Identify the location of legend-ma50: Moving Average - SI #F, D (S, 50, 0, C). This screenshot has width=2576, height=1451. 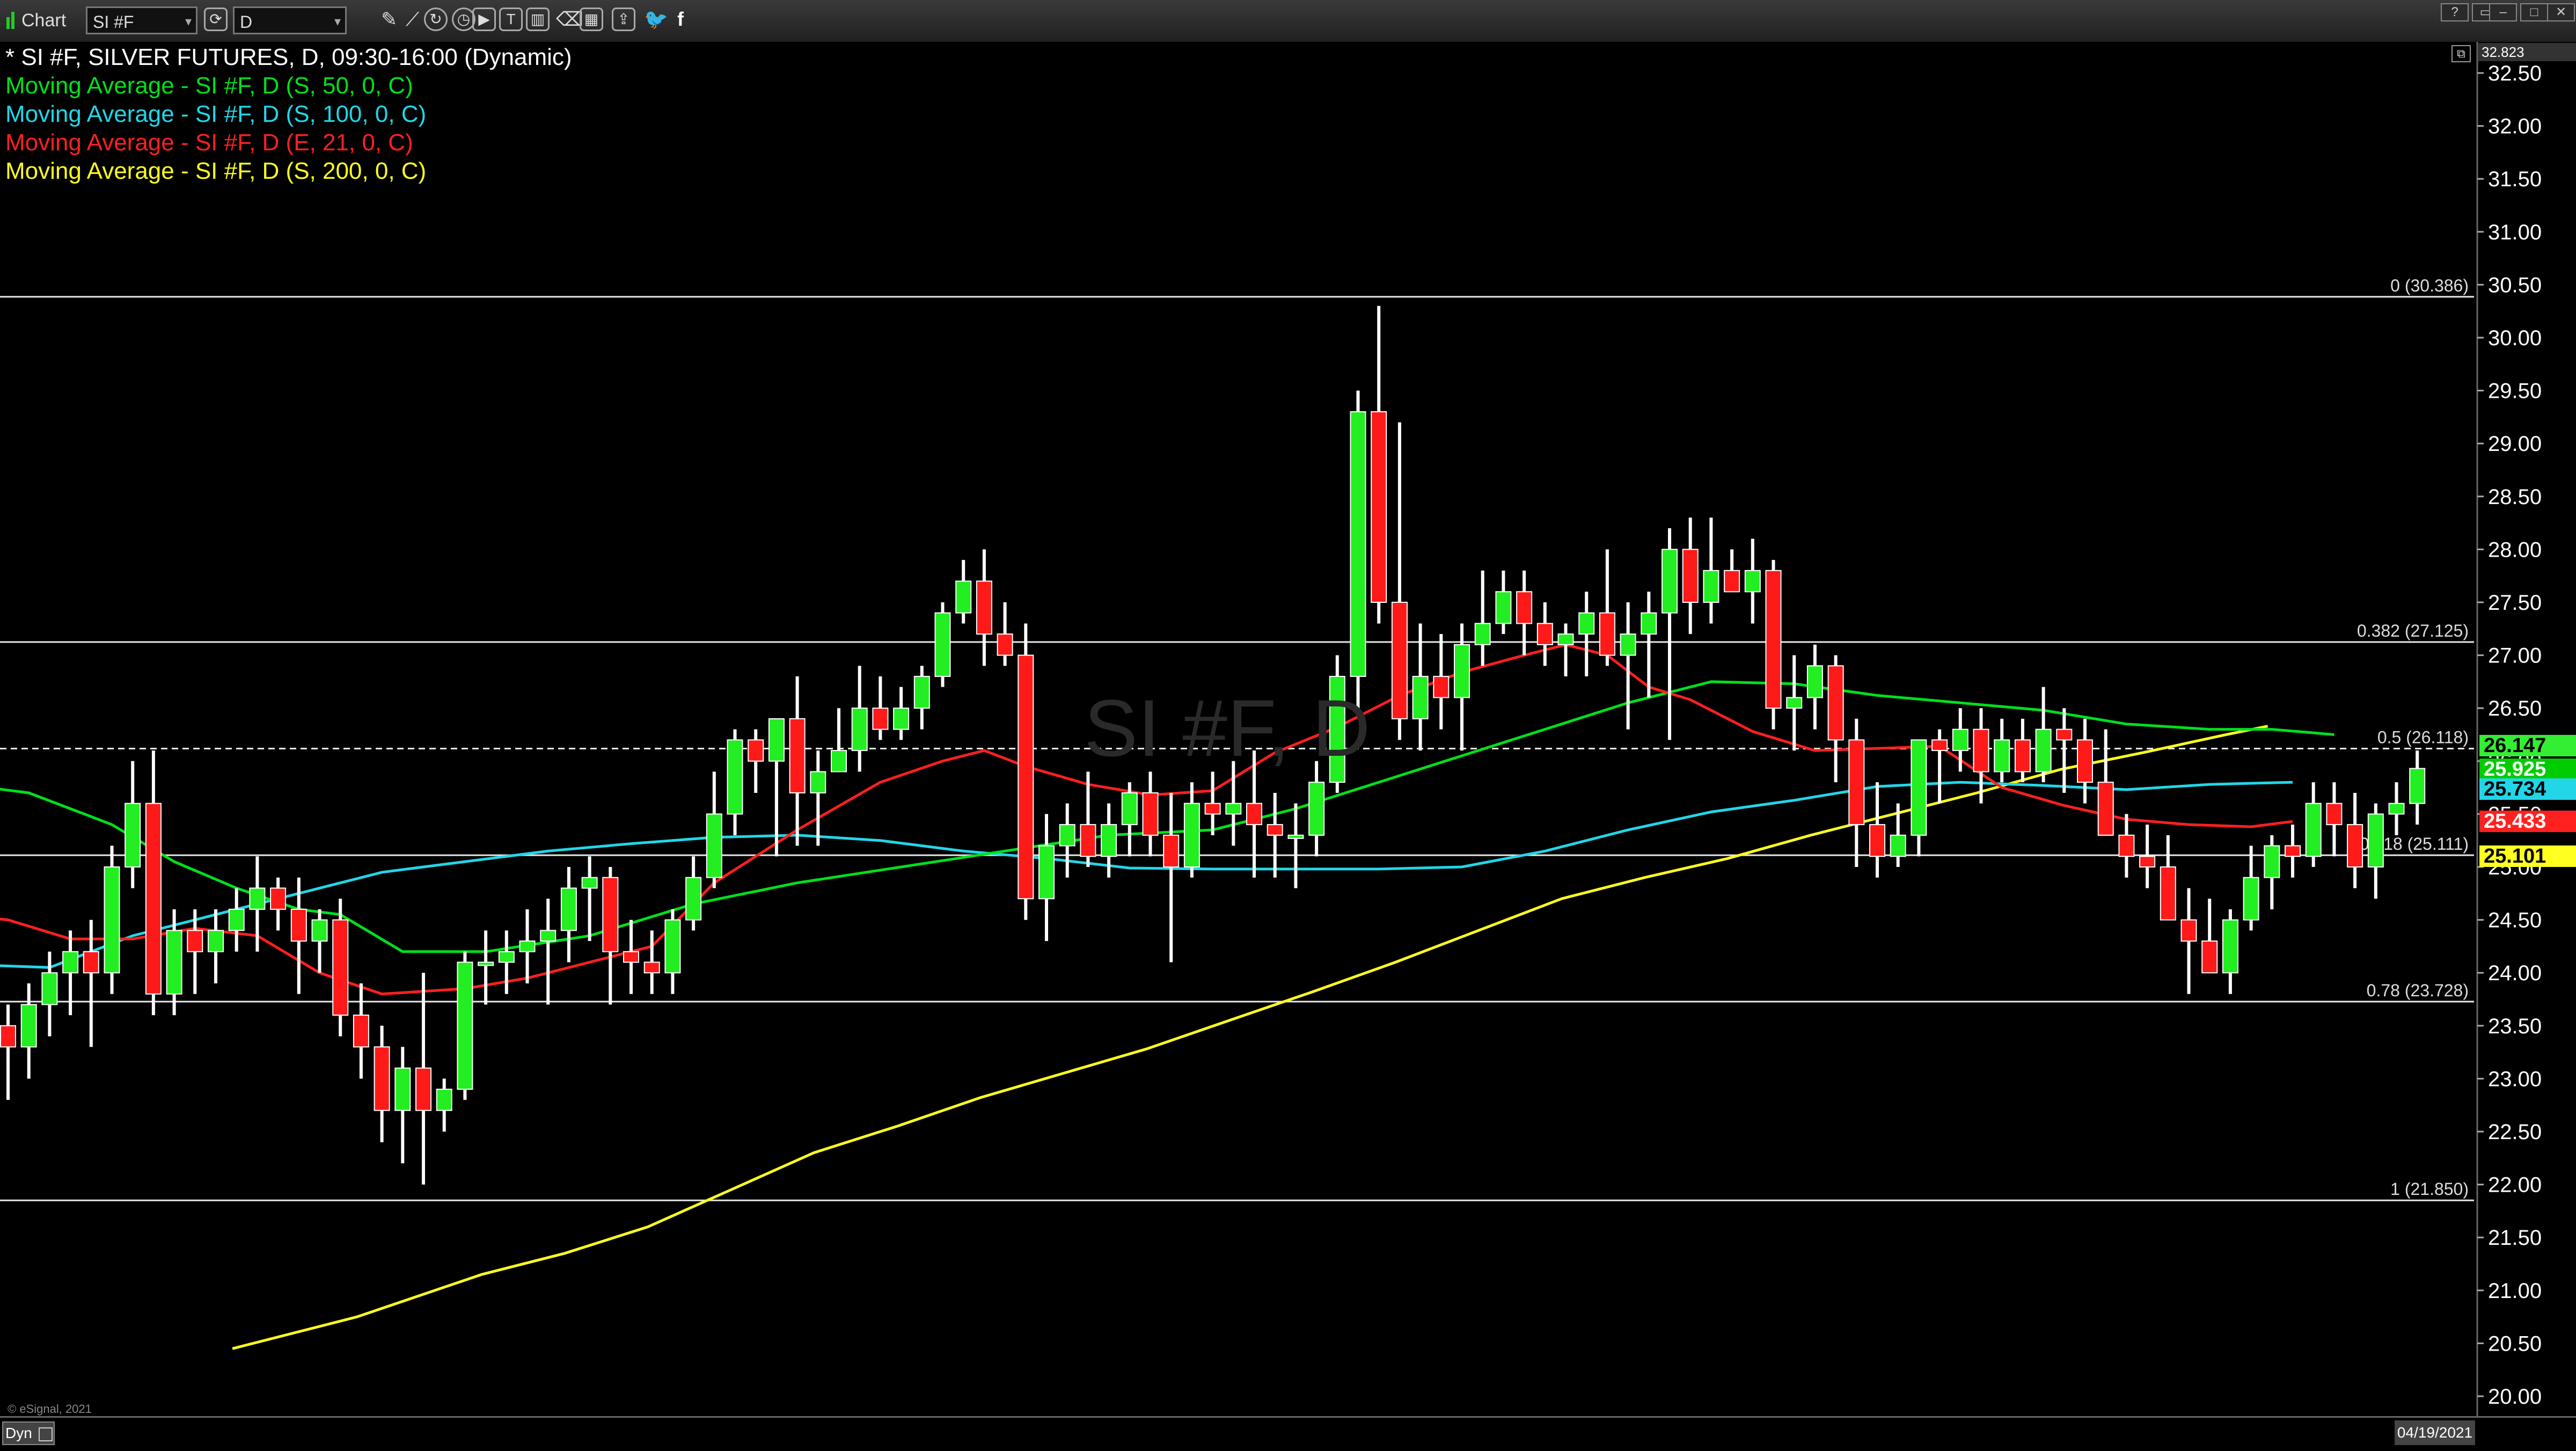
(288, 85).